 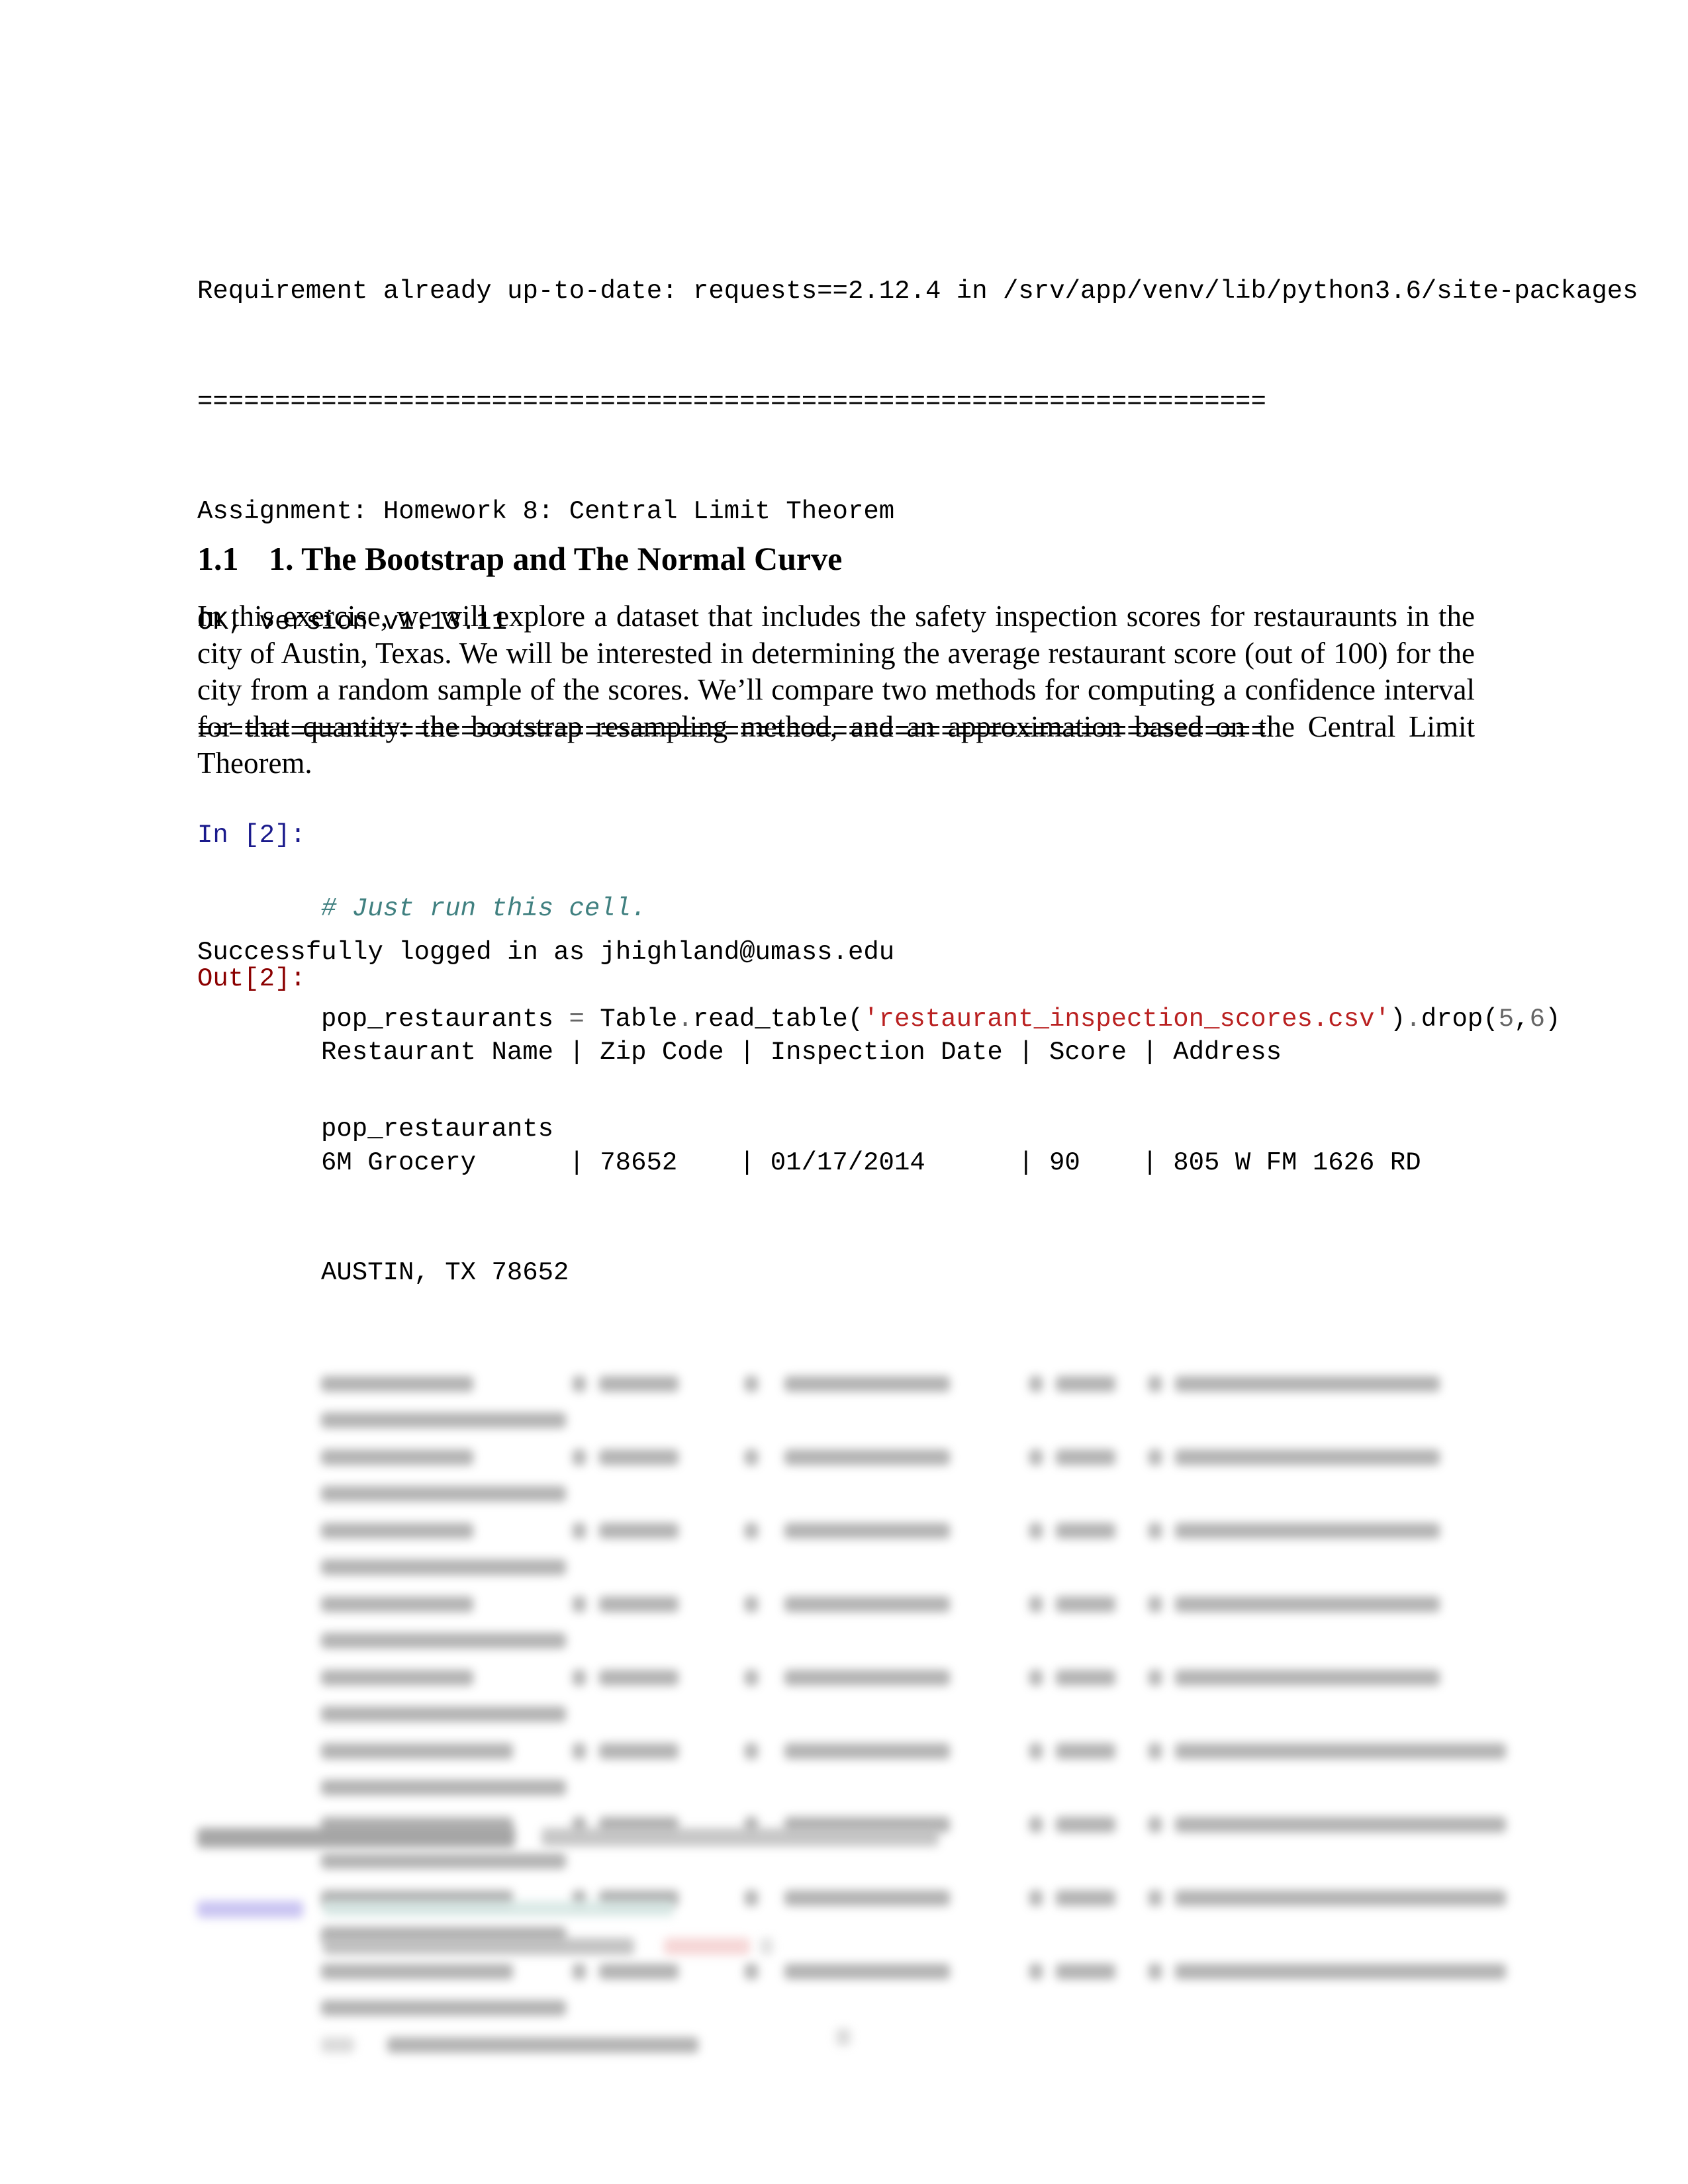 What do you see at coordinates (218, 558) in the screenshot?
I see `section-number: 1.1` at bounding box center [218, 558].